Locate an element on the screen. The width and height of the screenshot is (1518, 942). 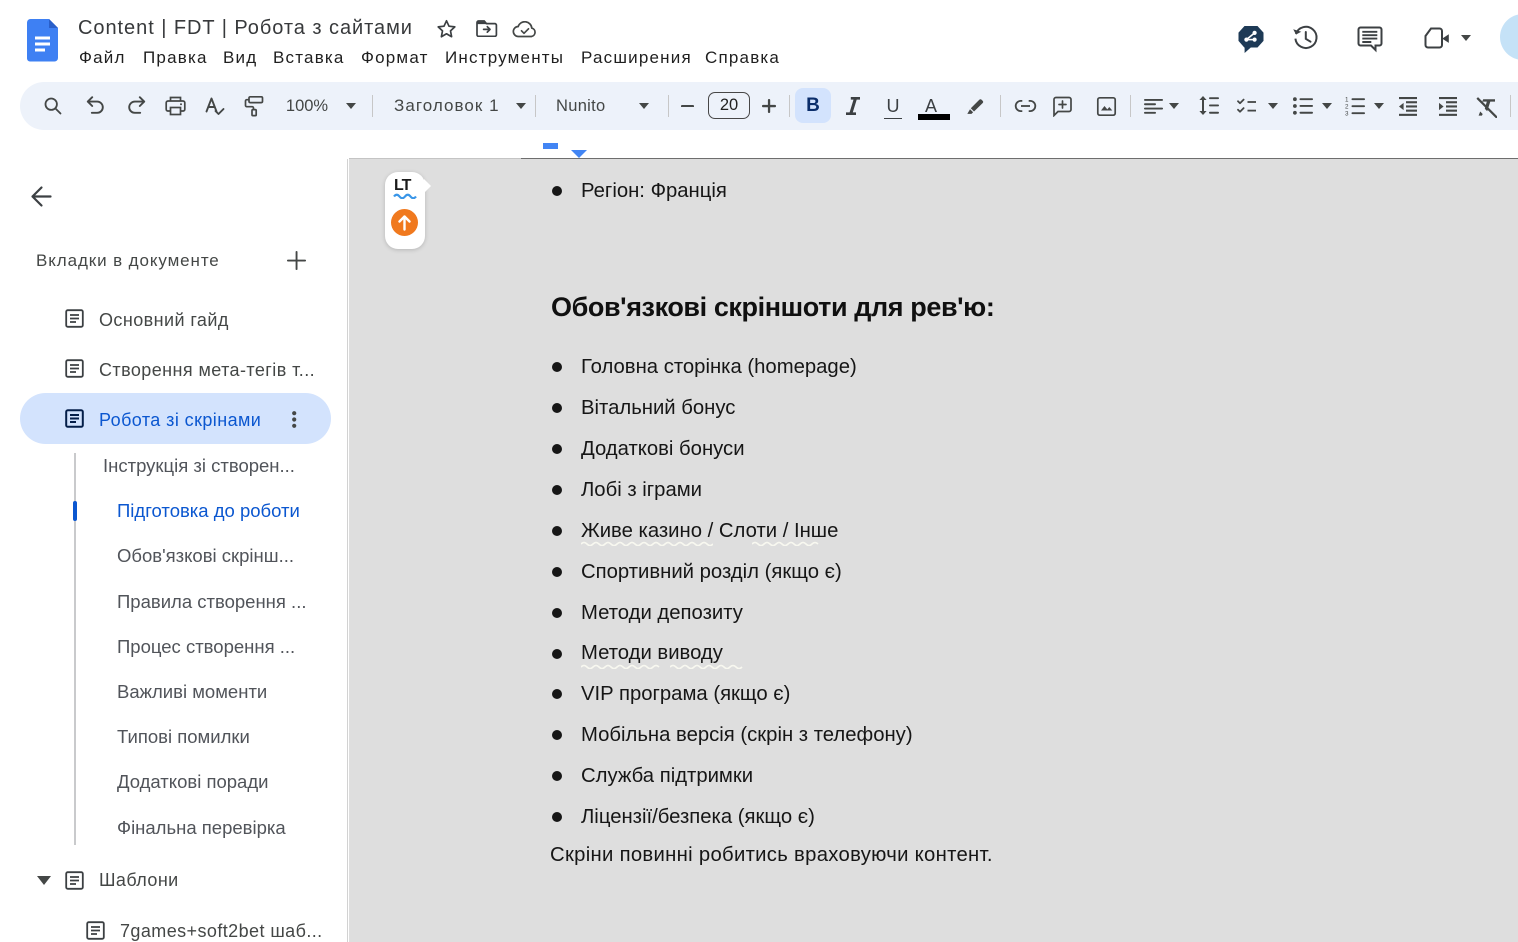
svg-text: 3 is located at coordinates (1347, 113).